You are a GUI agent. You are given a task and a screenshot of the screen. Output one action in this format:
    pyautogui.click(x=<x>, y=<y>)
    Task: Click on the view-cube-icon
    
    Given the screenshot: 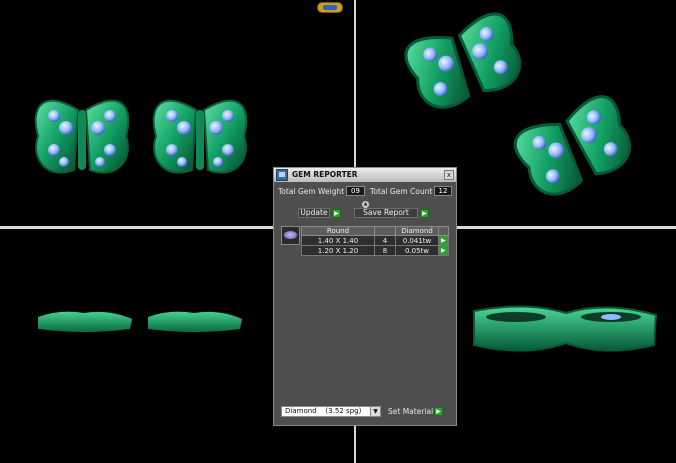 What is the action you would take?
    pyautogui.click(x=330, y=7)
    